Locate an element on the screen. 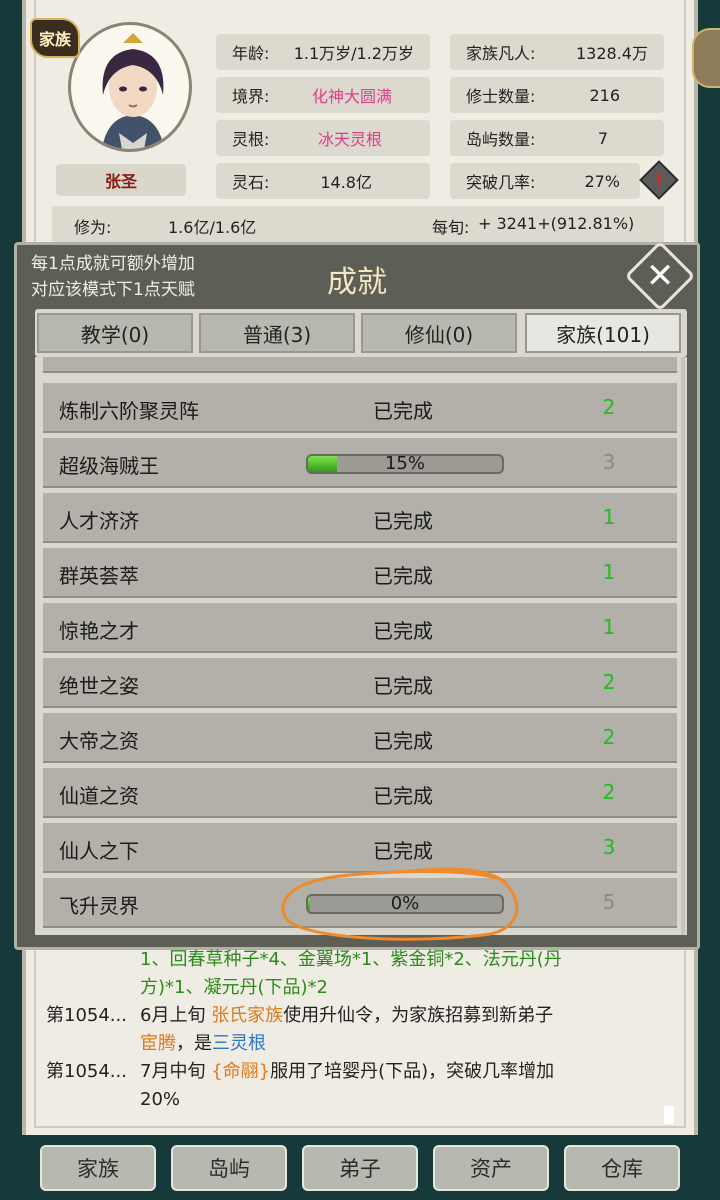 The height and width of the screenshot is (1200, 720). log-entry-text: 6月上旬 张氏家族使用升仙令，为家族招募到新弟子 宦腾，是三灵根 is located at coordinates (346, 1030).